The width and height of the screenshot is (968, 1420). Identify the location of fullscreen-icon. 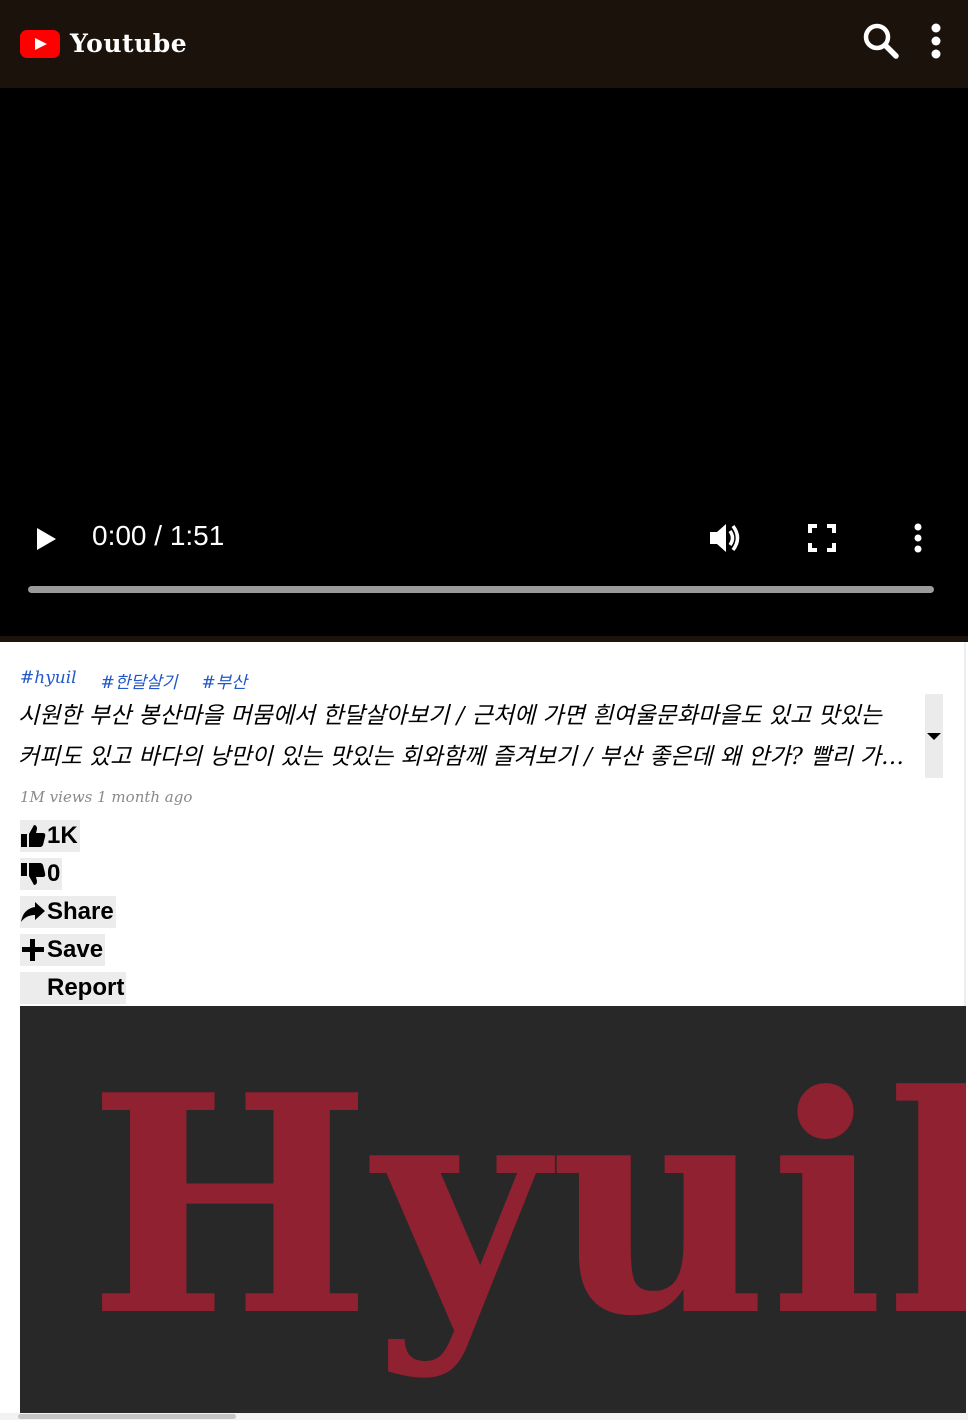
(822, 538).